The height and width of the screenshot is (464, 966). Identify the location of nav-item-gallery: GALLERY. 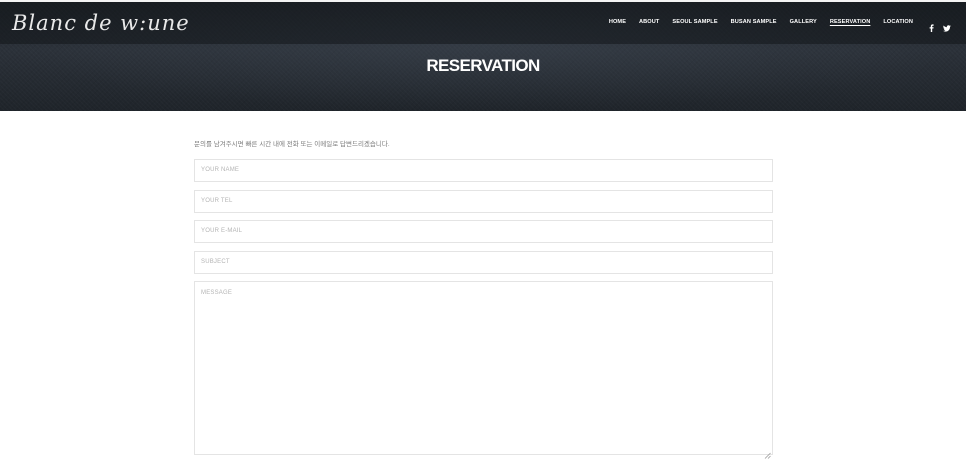
(803, 22).